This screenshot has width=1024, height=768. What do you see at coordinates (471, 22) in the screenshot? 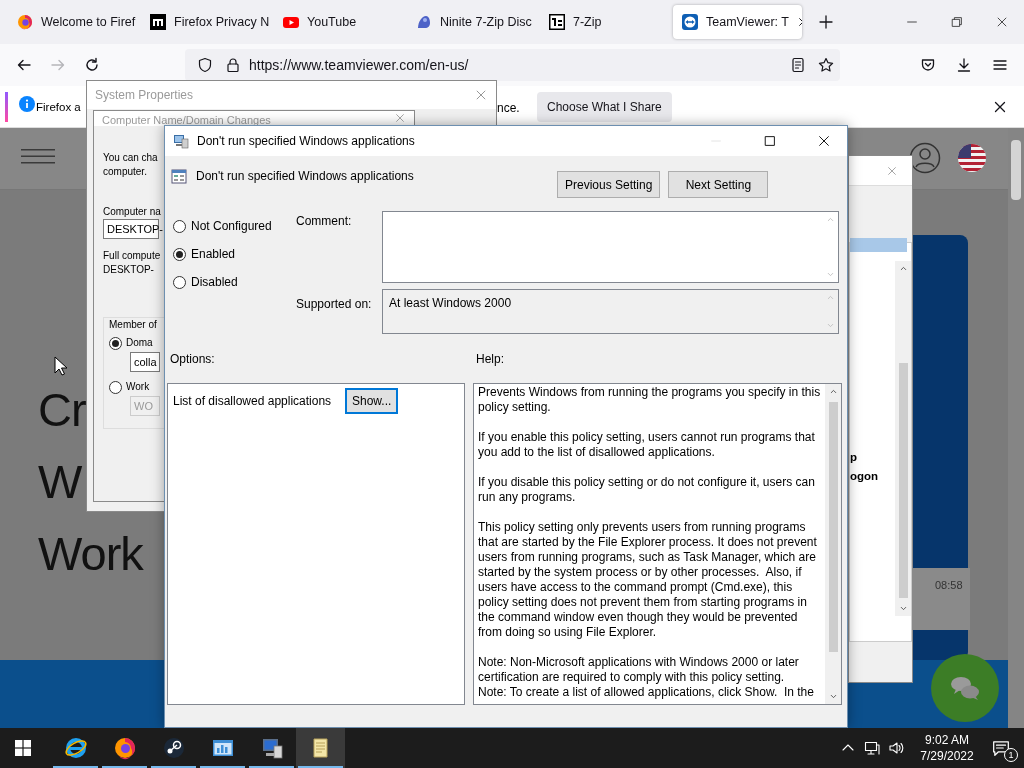
I see `browser-tab: Ninite 7-Zip Disc` at bounding box center [471, 22].